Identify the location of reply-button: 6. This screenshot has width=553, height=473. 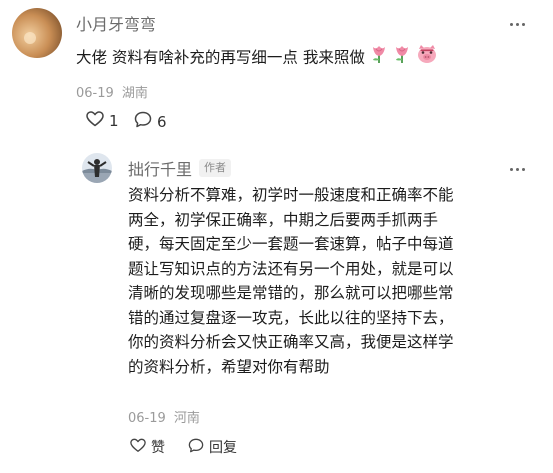
(150, 121).